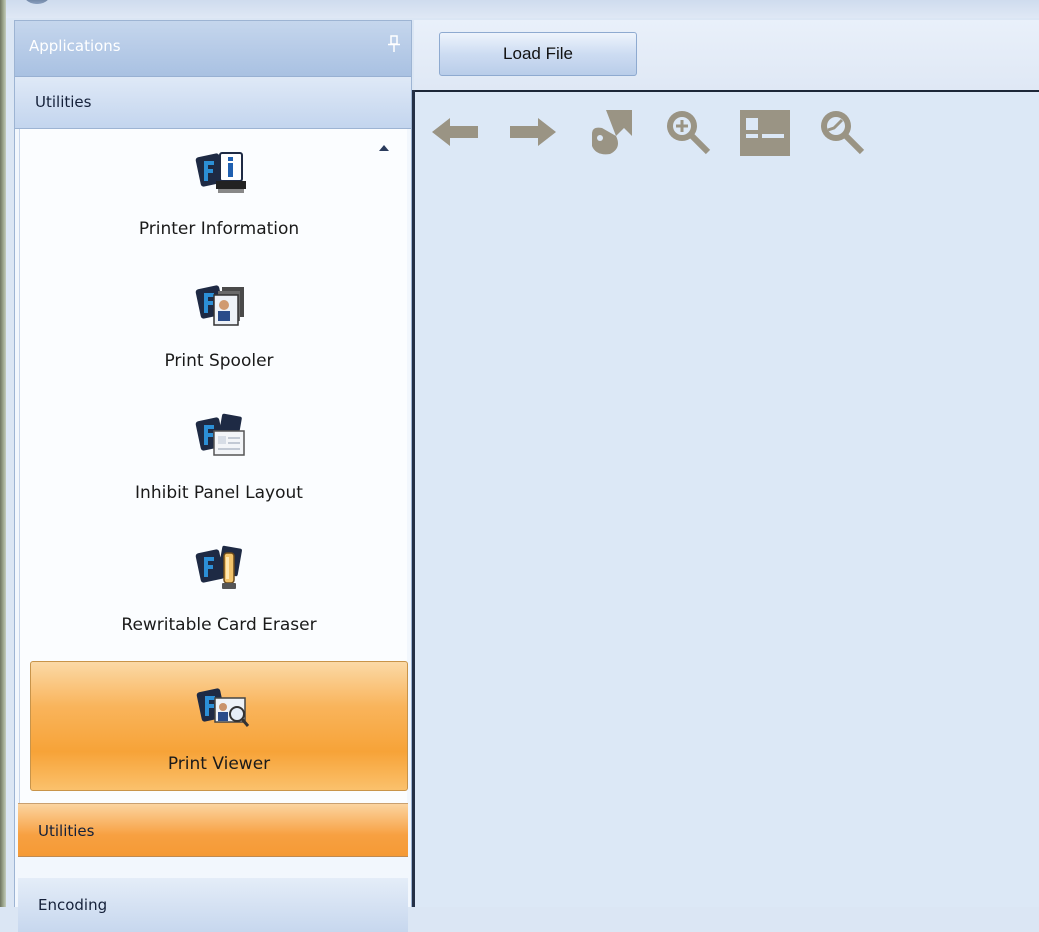 This screenshot has width=1039, height=932. What do you see at coordinates (220, 172) in the screenshot?
I see `printer-info-icon` at bounding box center [220, 172].